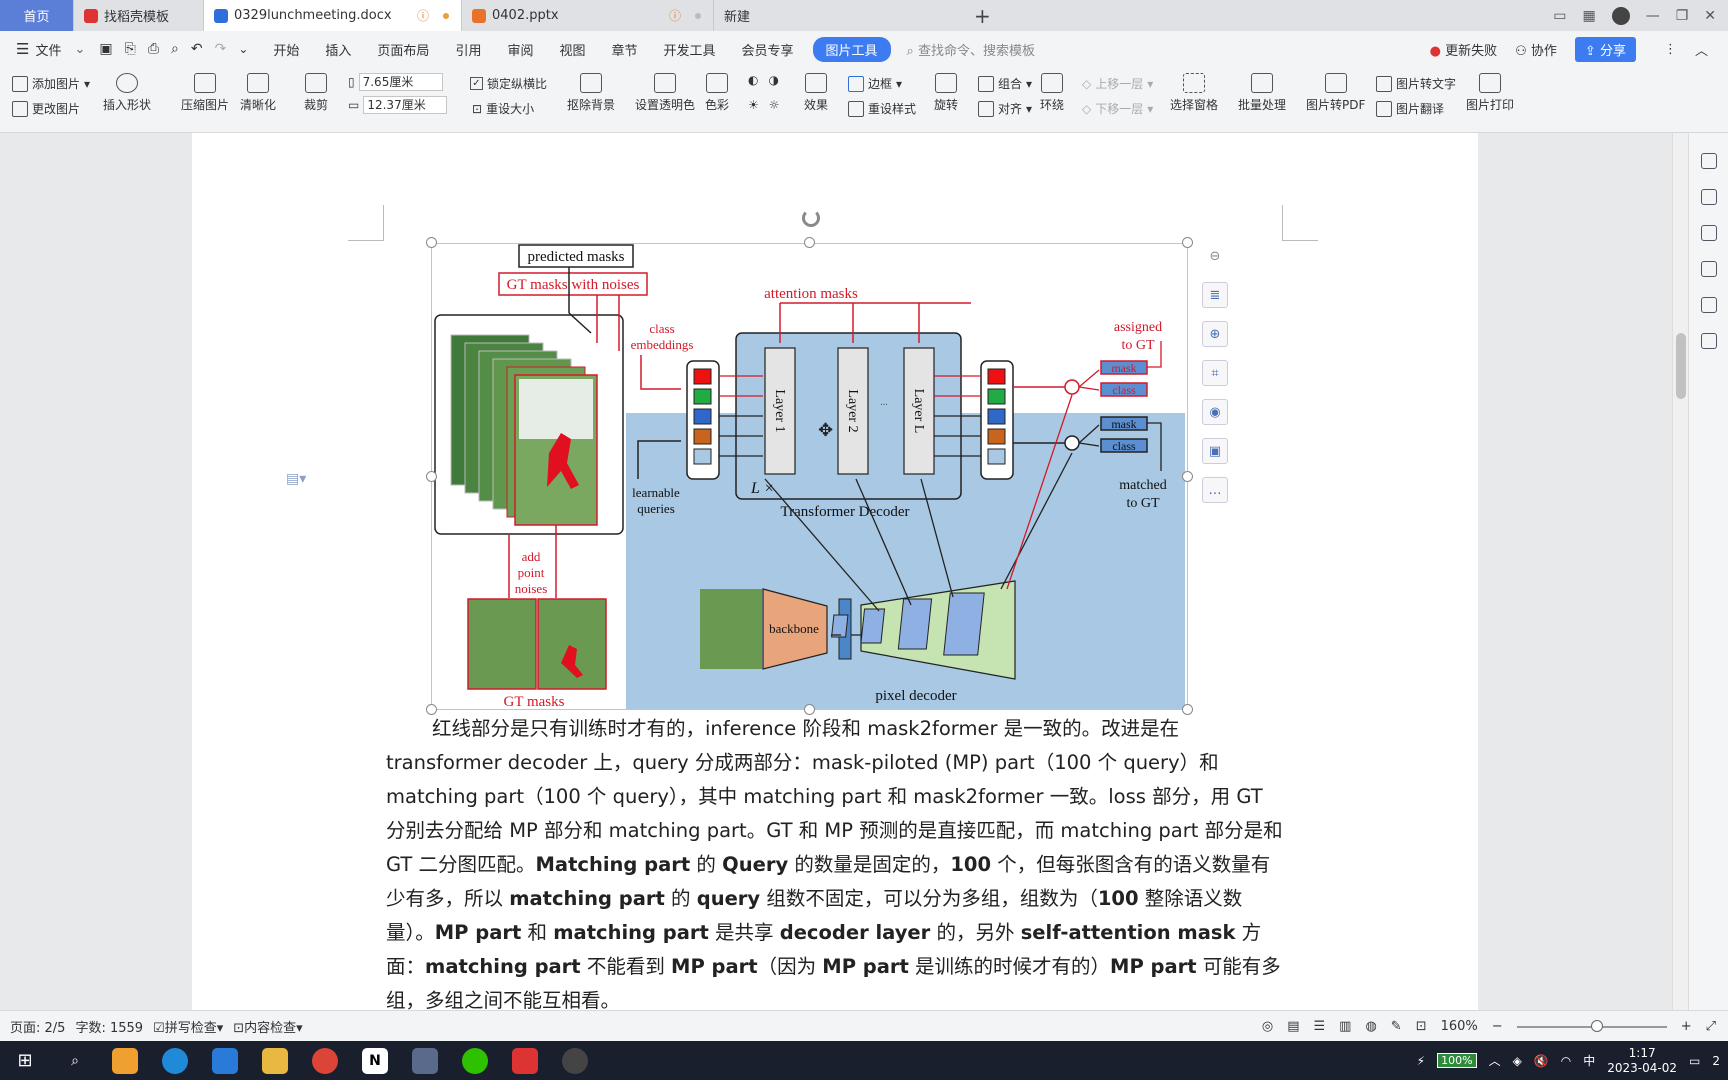 This screenshot has width=1728, height=1080. Describe the element at coordinates (851, 49) in the screenshot. I see `tab-picture-tools: 图片工具` at that location.